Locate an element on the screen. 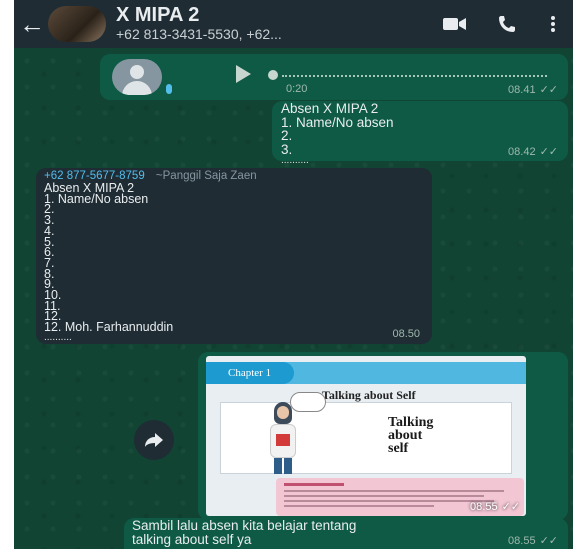 This screenshot has width=584, height=549. voice-time: 08.41 ✓✓ is located at coordinates (533, 89).